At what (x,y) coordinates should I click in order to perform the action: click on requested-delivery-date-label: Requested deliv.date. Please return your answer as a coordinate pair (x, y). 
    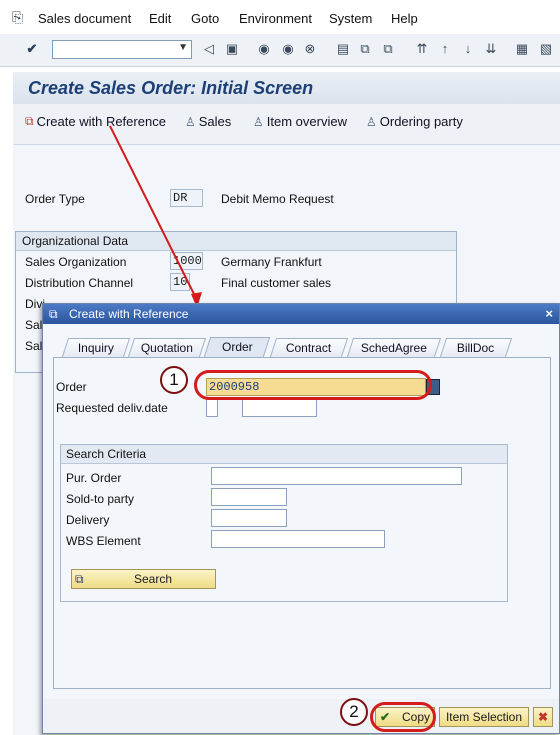
    Looking at the image, I should click on (112, 408).